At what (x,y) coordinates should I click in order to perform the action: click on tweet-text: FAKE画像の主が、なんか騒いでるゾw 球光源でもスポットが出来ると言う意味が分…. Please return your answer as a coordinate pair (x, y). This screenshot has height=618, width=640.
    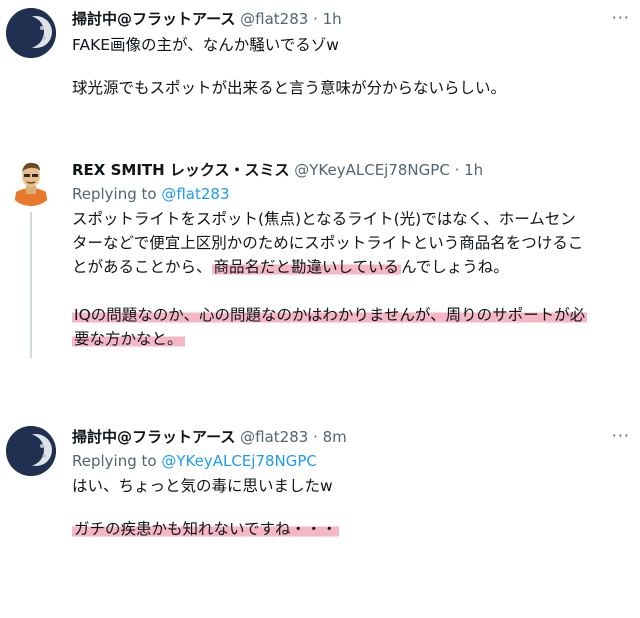
    Looking at the image, I should click on (289, 66).